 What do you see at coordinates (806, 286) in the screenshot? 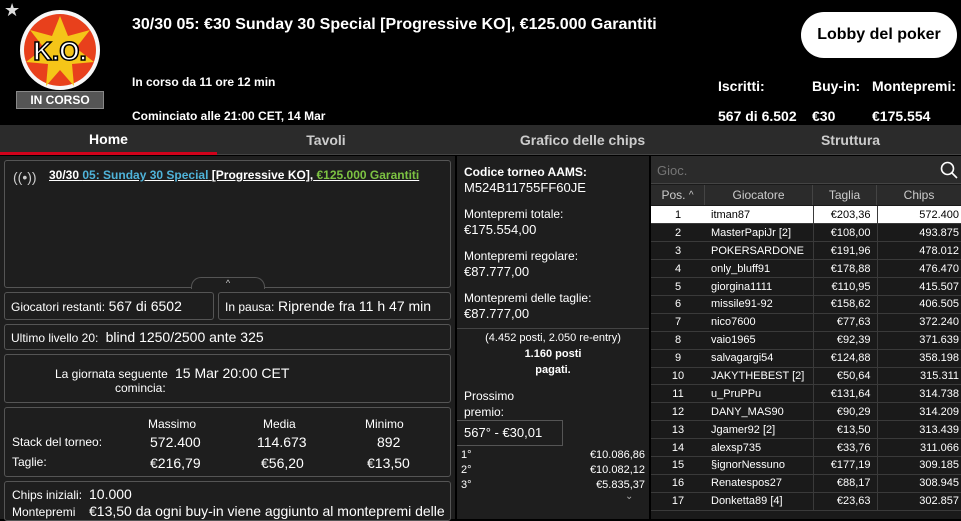
I see `table-row: 5 giorgina1111 €110,95 415.507` at bounding box center [806, 286].